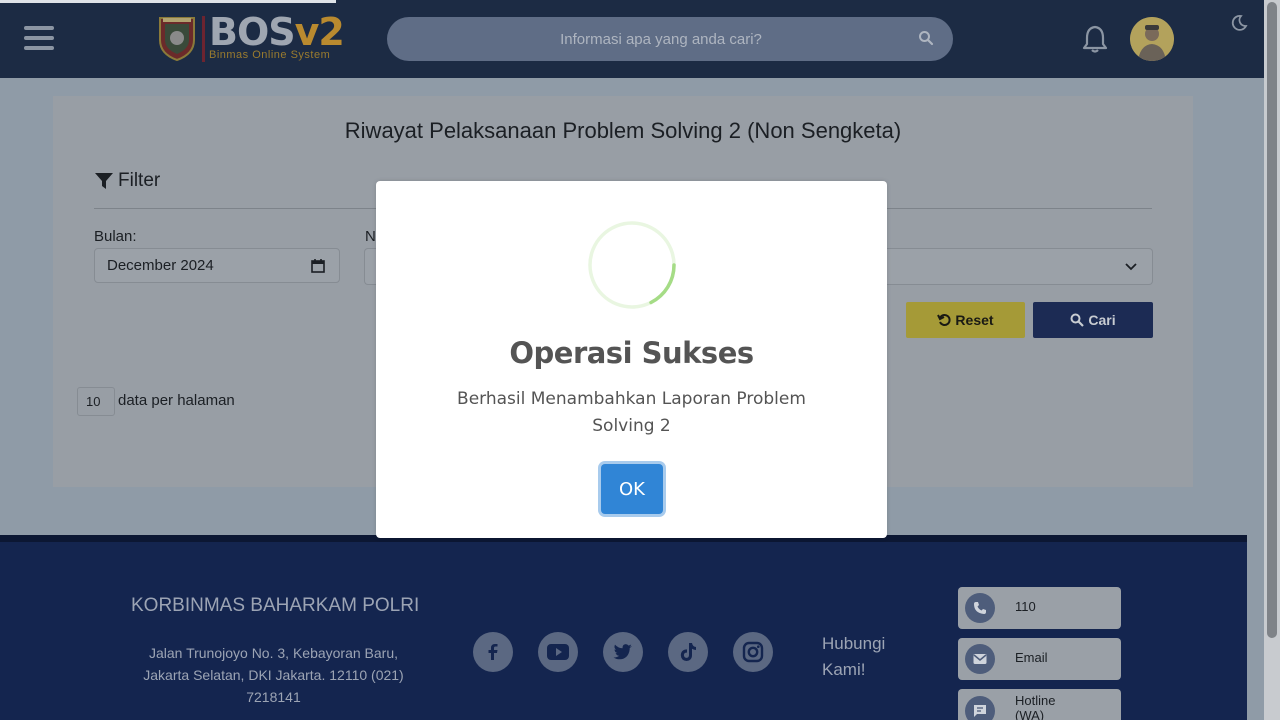 This screenshot has height=720, width=1280. I want to click on filter-select, so click(1016, 266).